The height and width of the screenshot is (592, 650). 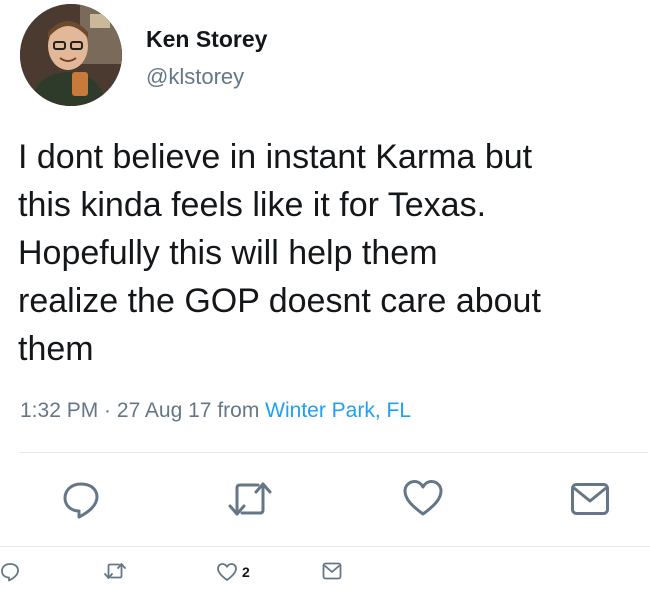 What do you see at coordinates (59, 410) in the screenshot?
I see `tweet-time: 1:32 PM` at bounding box center [59, 410].